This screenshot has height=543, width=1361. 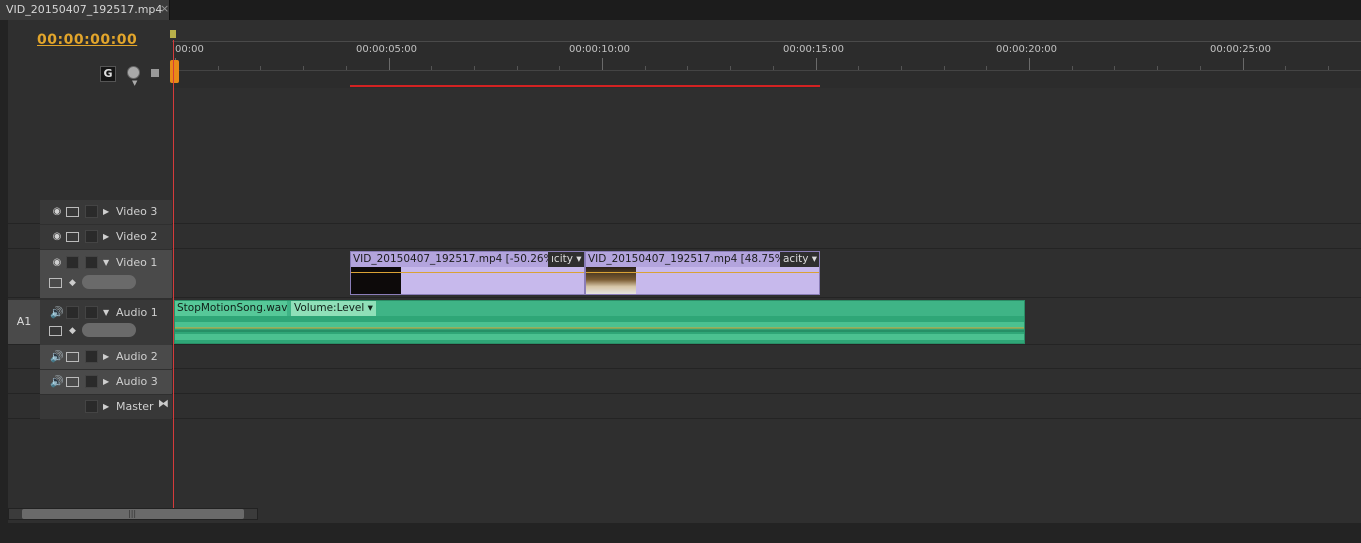 What do you see at coordinates (600, 49) in the screenshot?
I see `ruler-label: 00:00:10:00` at bounding box center [600, 49].